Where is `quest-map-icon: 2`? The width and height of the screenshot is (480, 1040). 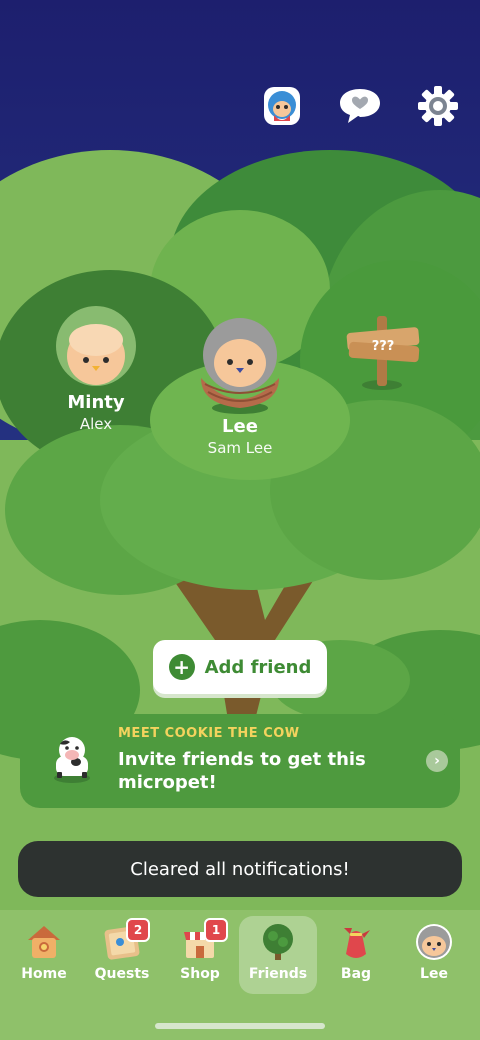
quest-map-icon: 2 is located at coordinates (125, 941).